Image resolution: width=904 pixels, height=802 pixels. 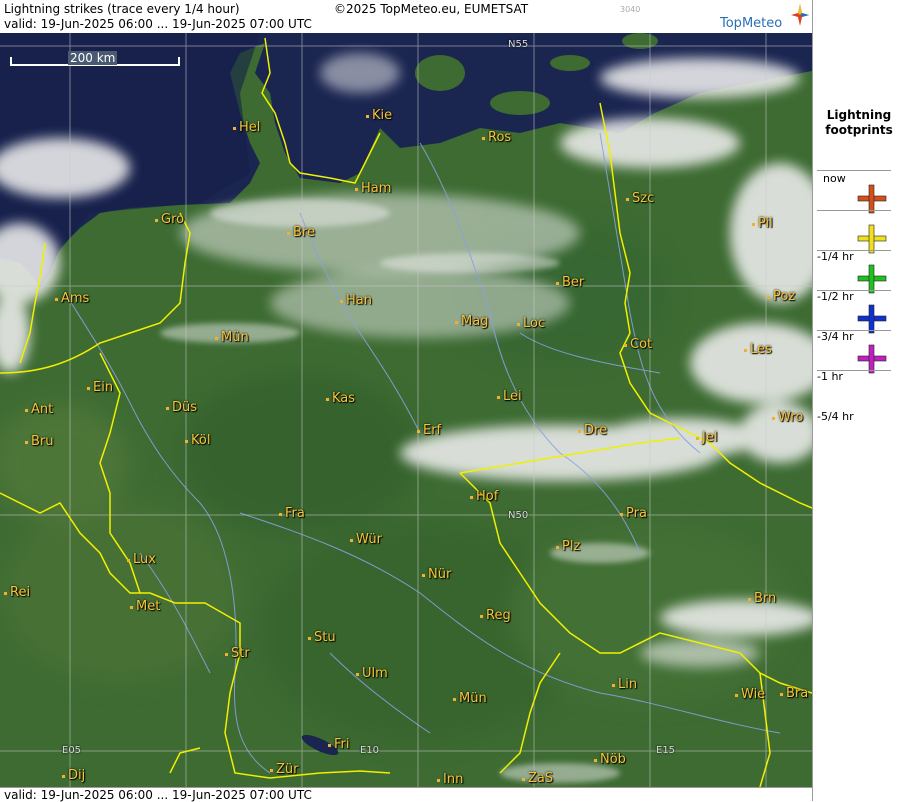 I want to click on topmeteo-logo: TopMeteo, so click(x=765, y=17).